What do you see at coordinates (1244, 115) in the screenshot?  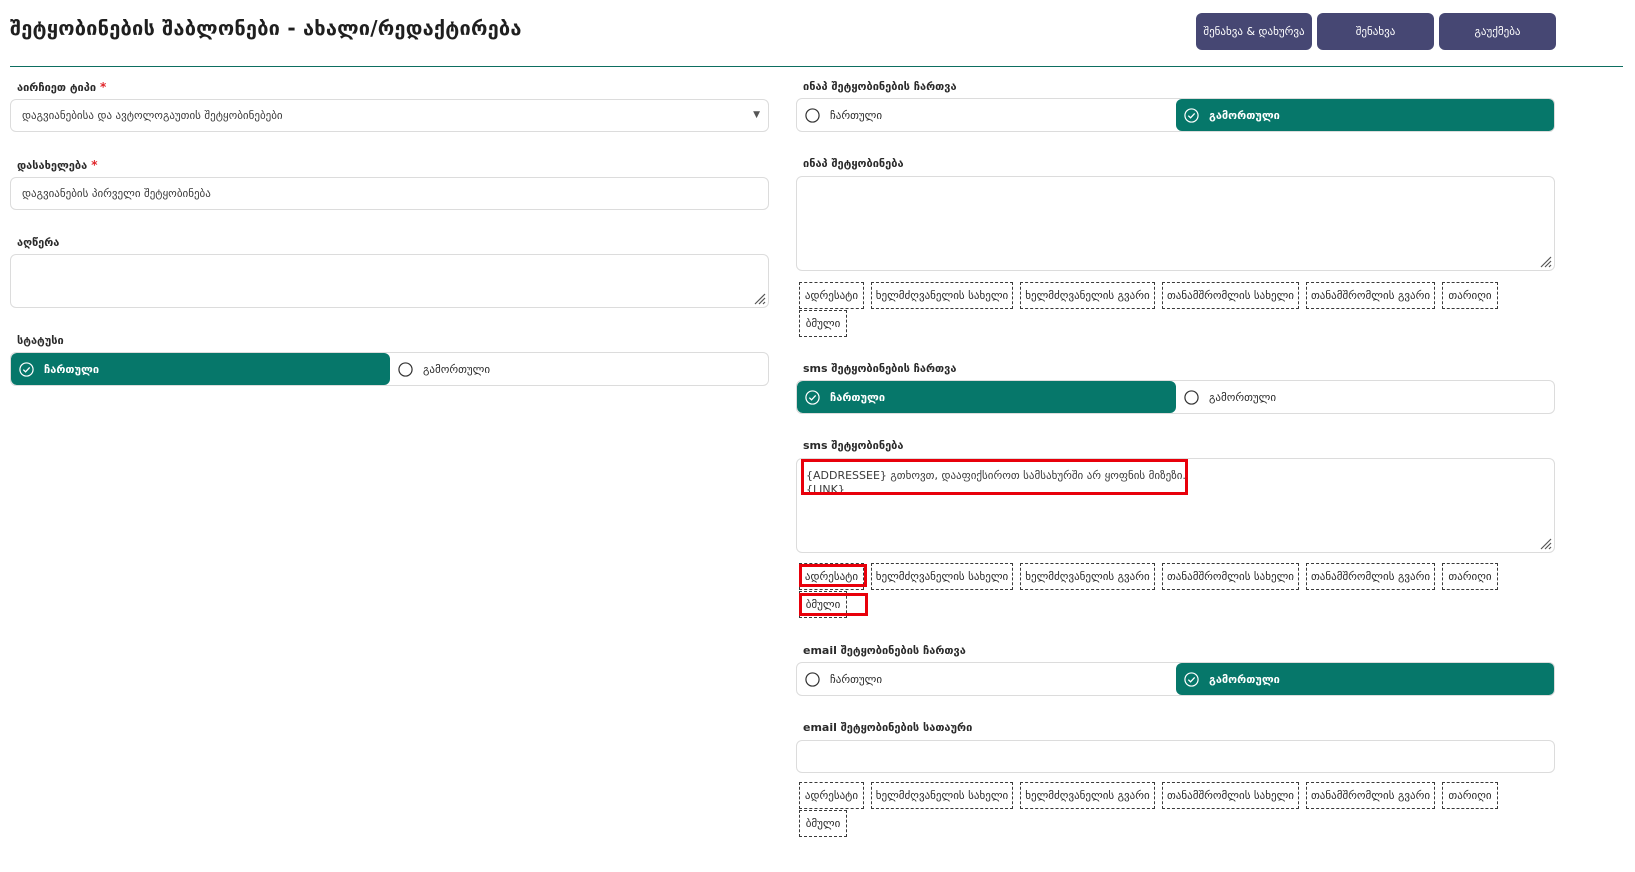 I see `inapp-off-label: გამორთული` at bounding box center [1244, 115].